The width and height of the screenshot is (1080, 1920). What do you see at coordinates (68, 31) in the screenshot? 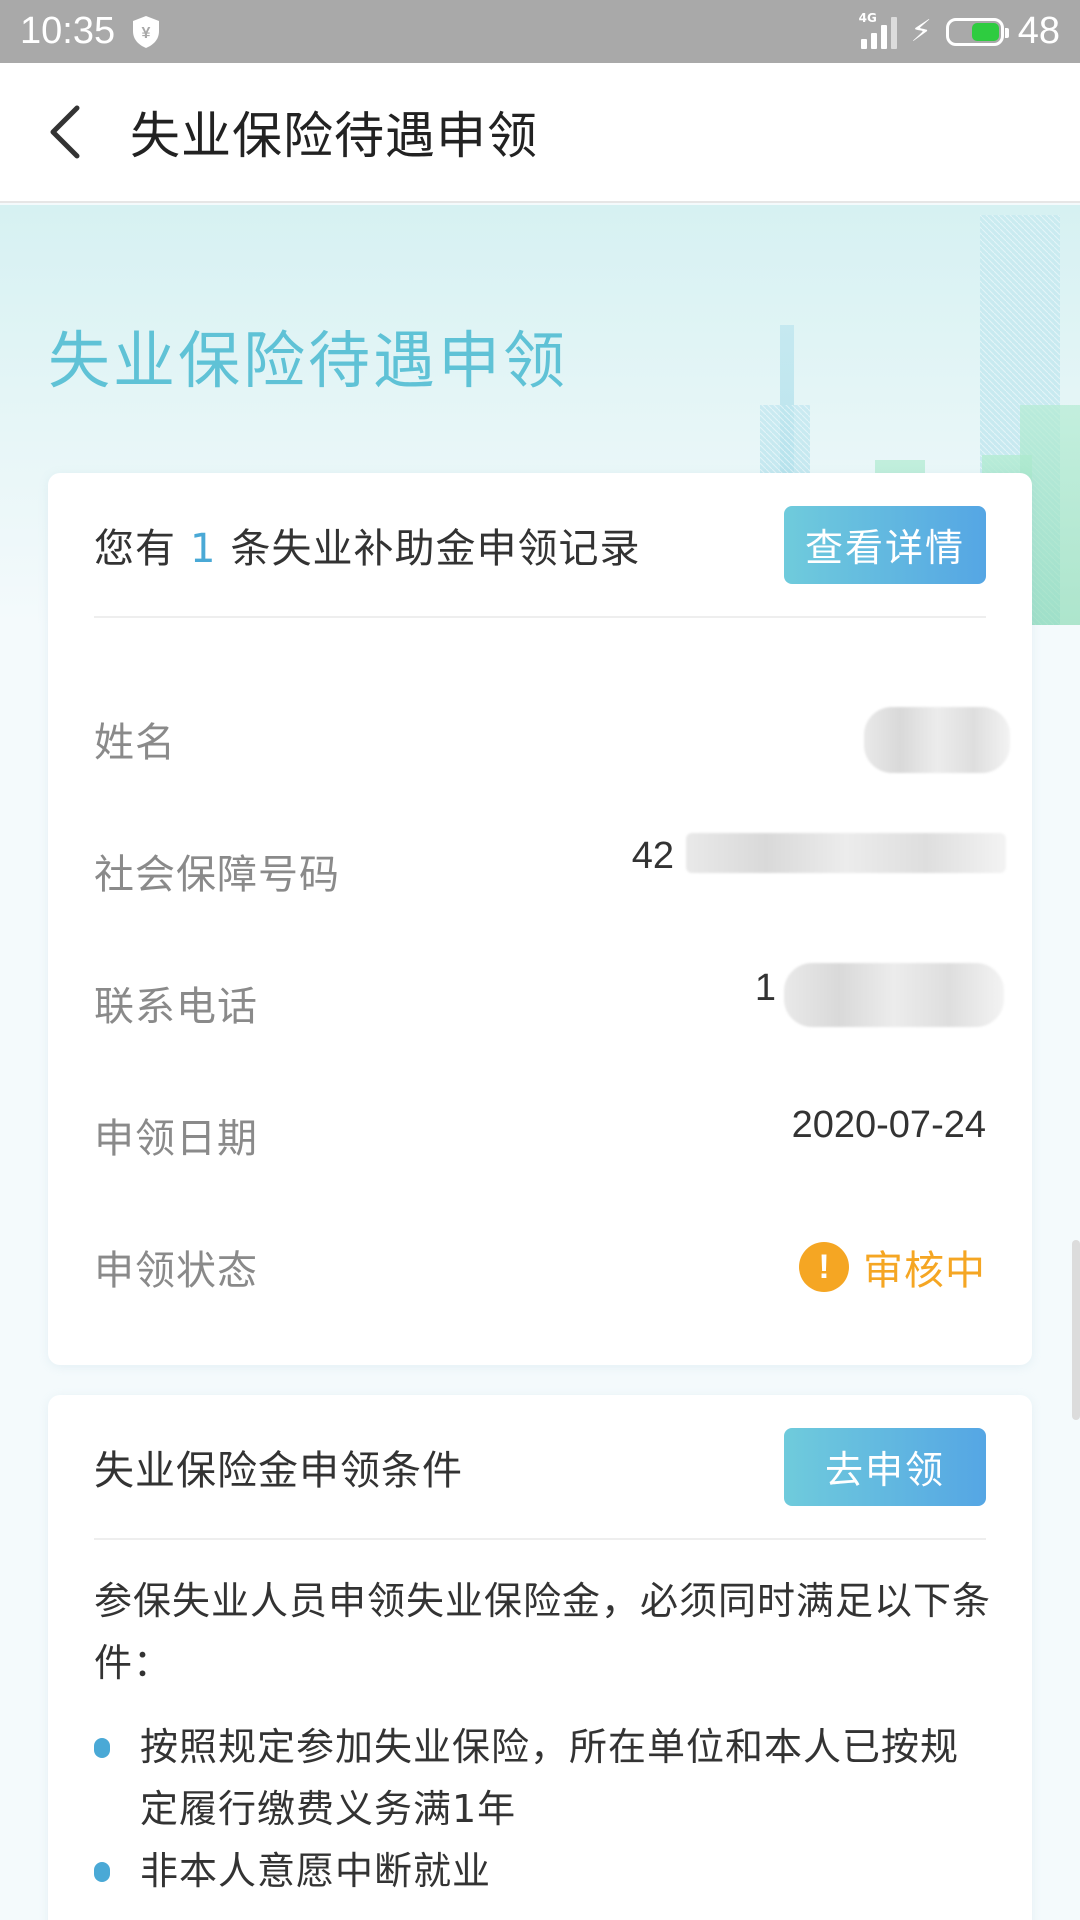
I see `status-time: 10:35` at bounding box center [68, 31].